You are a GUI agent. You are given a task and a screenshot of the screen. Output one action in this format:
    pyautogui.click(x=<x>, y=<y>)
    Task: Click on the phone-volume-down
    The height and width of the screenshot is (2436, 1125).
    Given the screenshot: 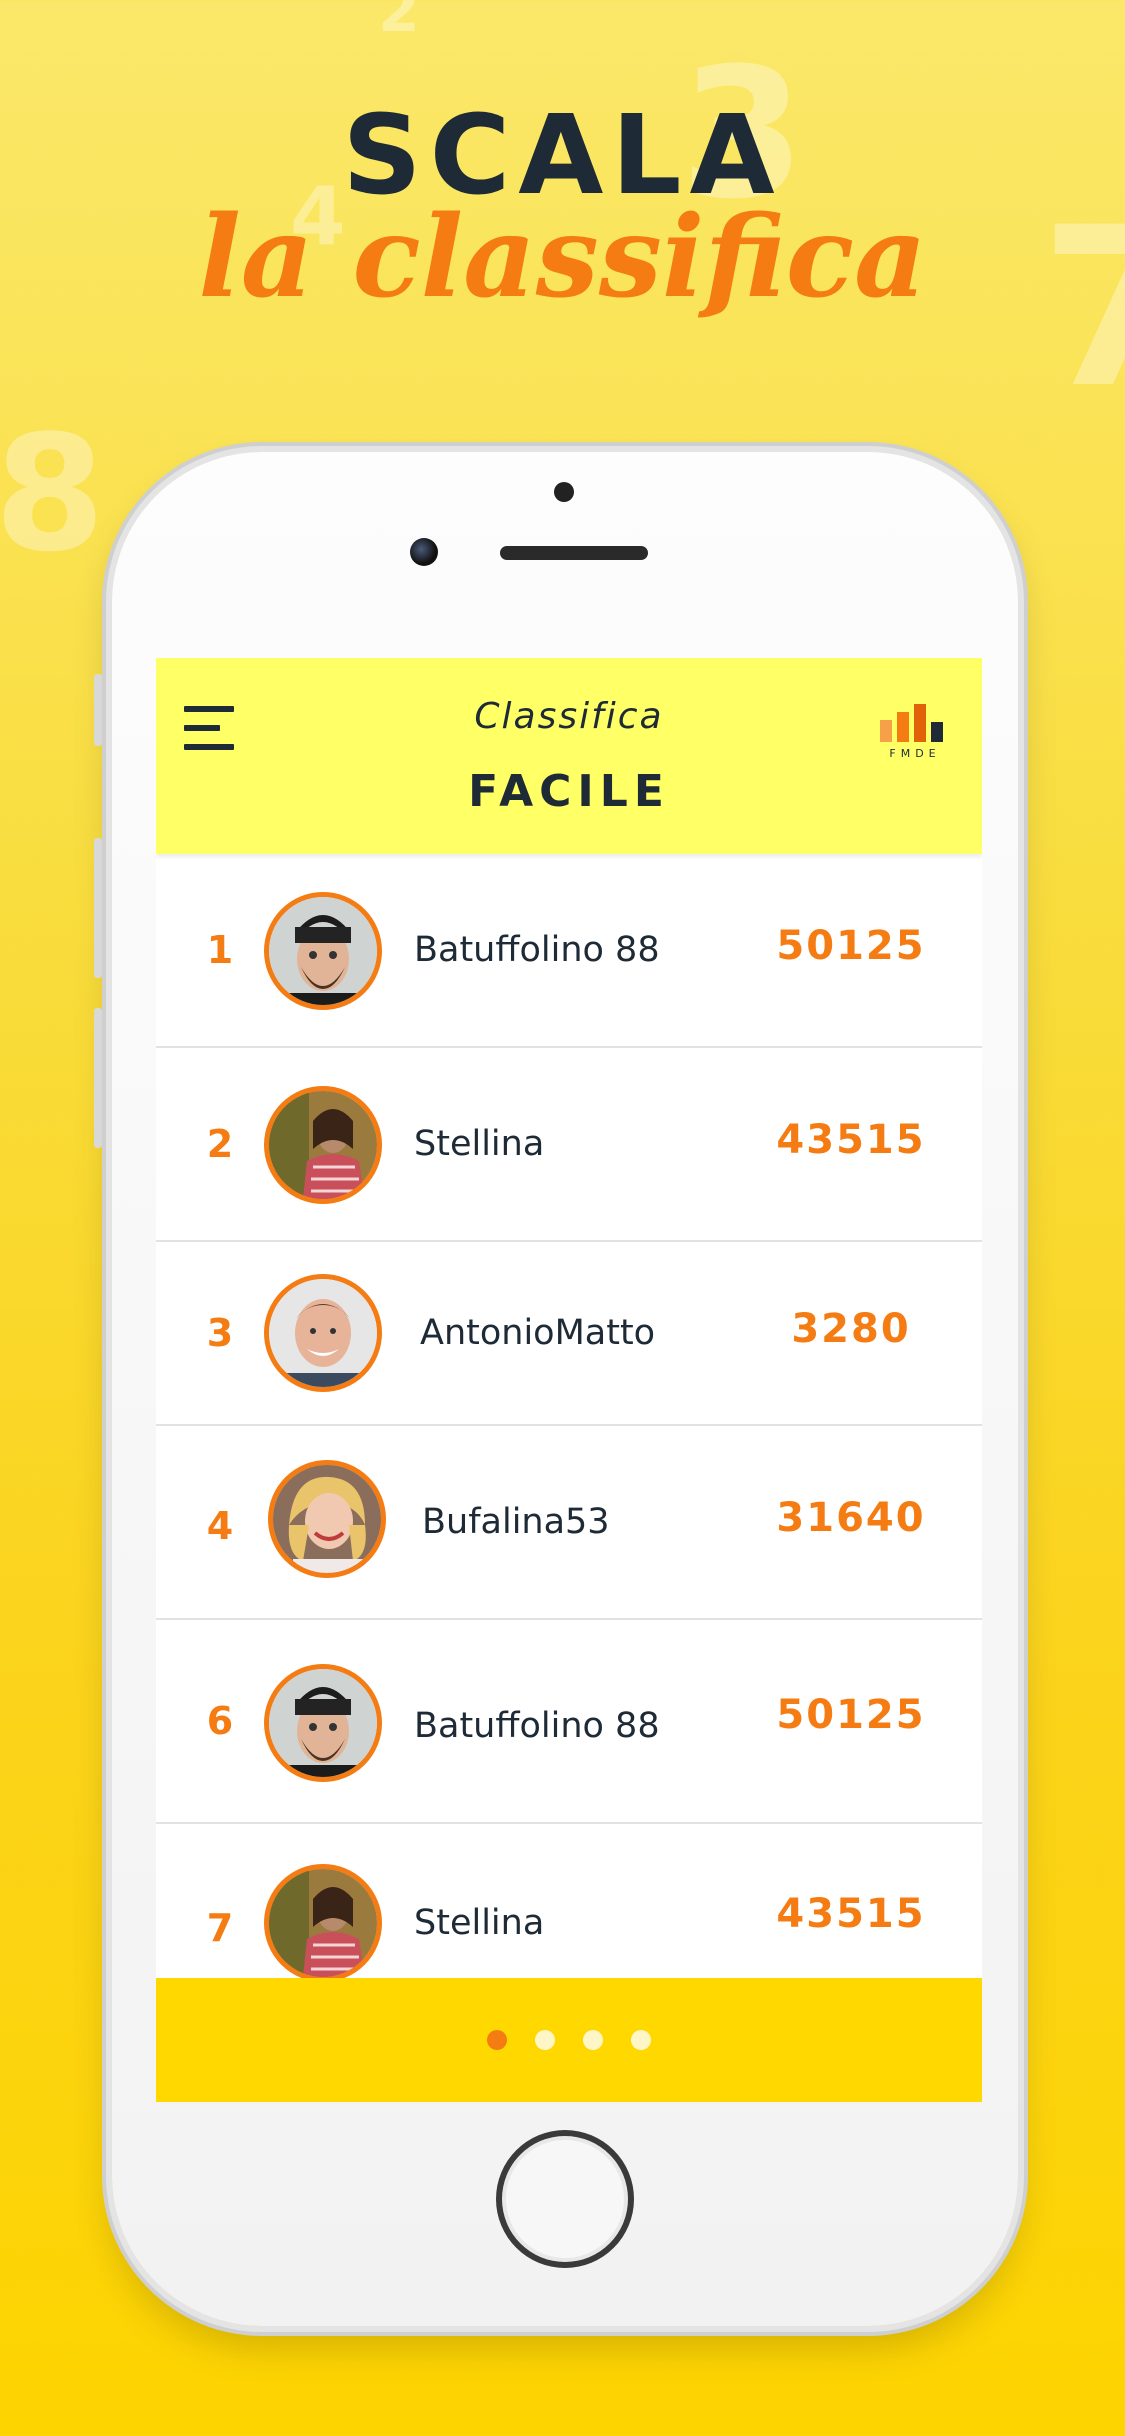 What is the action you would take?
    pyautogui.click(x=98, y=1078)
    